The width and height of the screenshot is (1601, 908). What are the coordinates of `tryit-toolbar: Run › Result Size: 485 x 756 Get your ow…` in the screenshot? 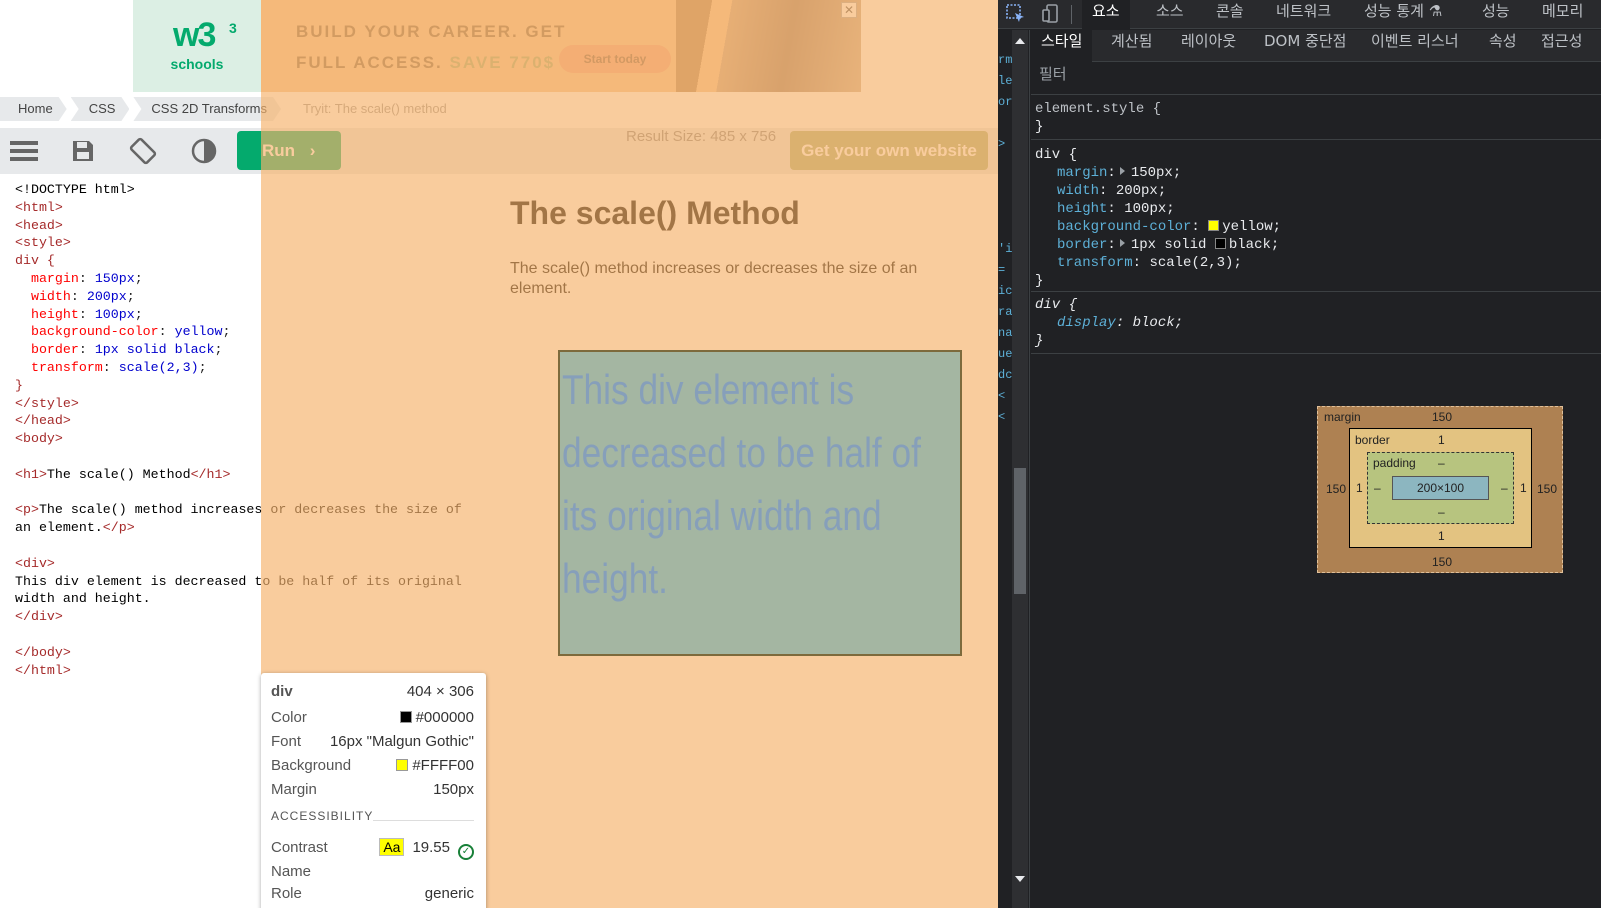 It's located at (499, 151).